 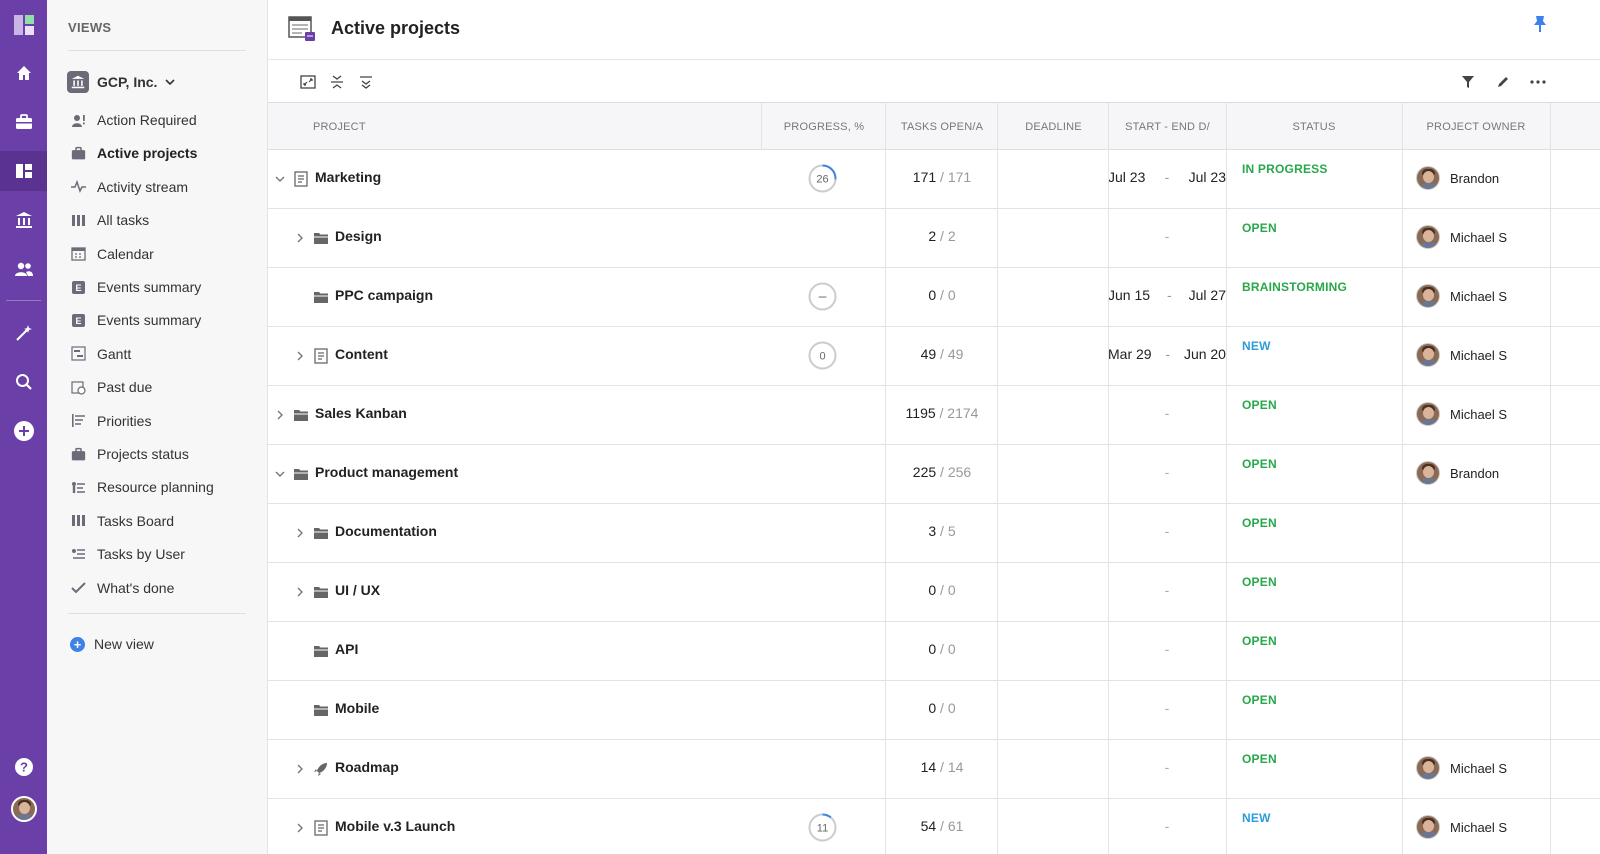 What do you see at coordinates (128, 554) in the screenshot?
I see `view-item: Tasks by User` at bounding box center [128, 554].